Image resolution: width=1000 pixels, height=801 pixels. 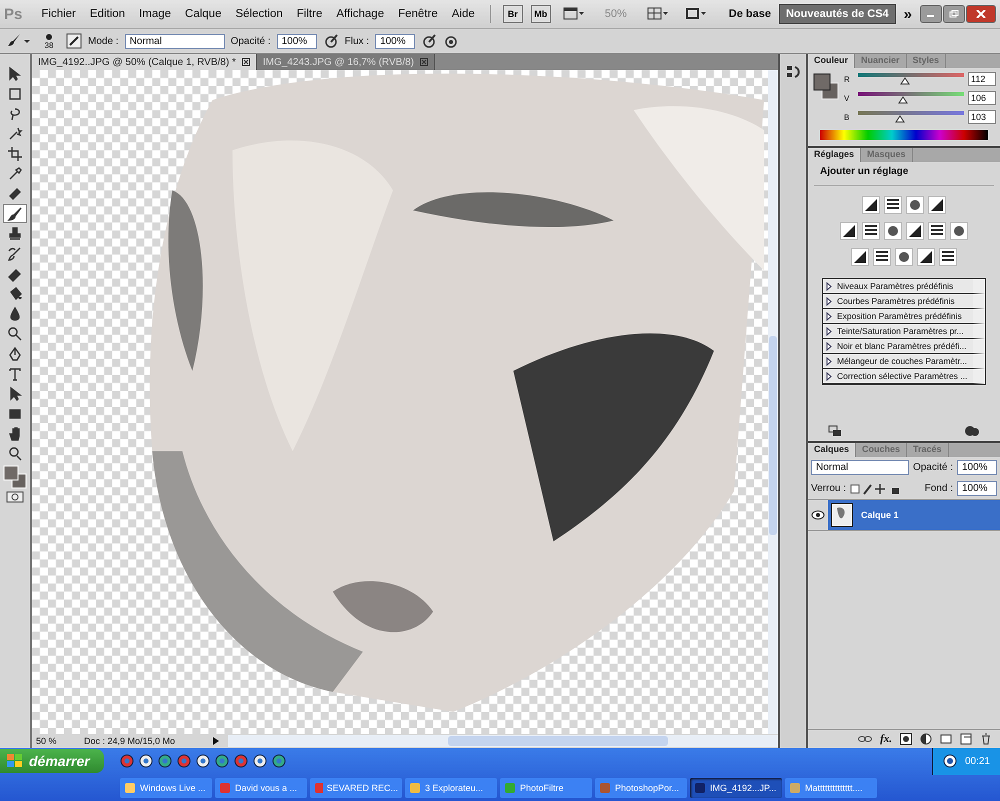 What do you see at coordinates (986, 739) in the screenshot?
I see `trash-icon` at bounding box center [986, 739].